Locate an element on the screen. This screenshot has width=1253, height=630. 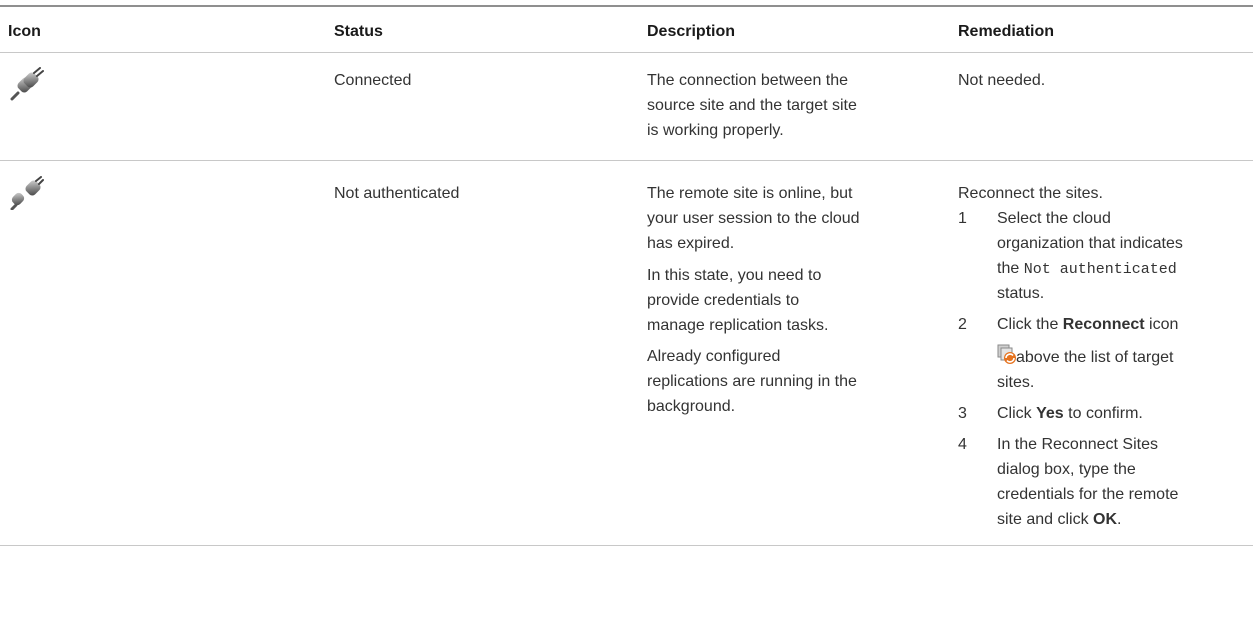
reconnect-icon is located at coordinates (1006, 354).